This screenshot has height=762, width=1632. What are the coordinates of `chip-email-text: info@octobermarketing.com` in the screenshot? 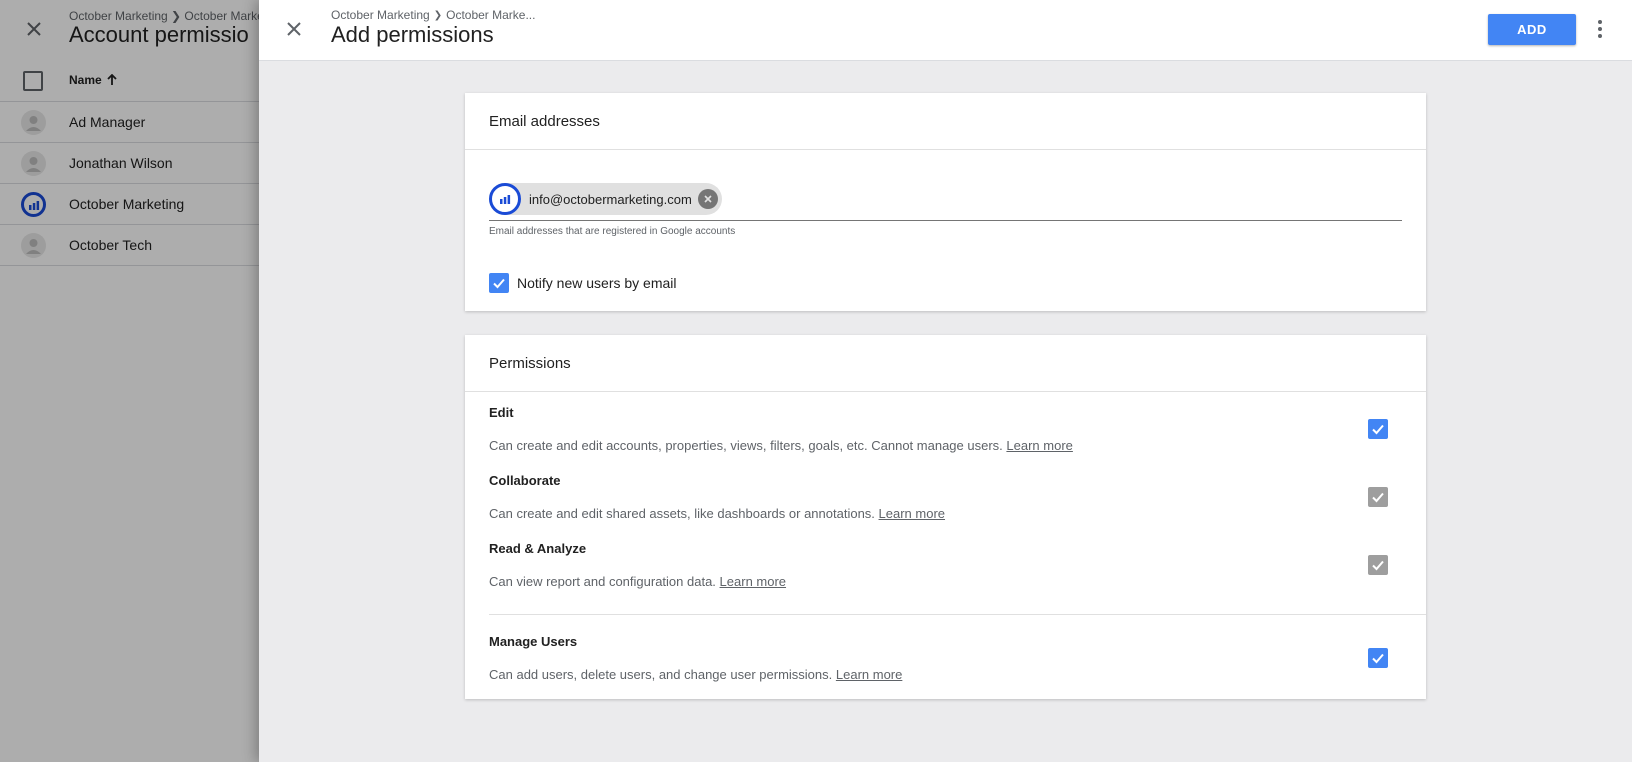 It's located at (610, 199).